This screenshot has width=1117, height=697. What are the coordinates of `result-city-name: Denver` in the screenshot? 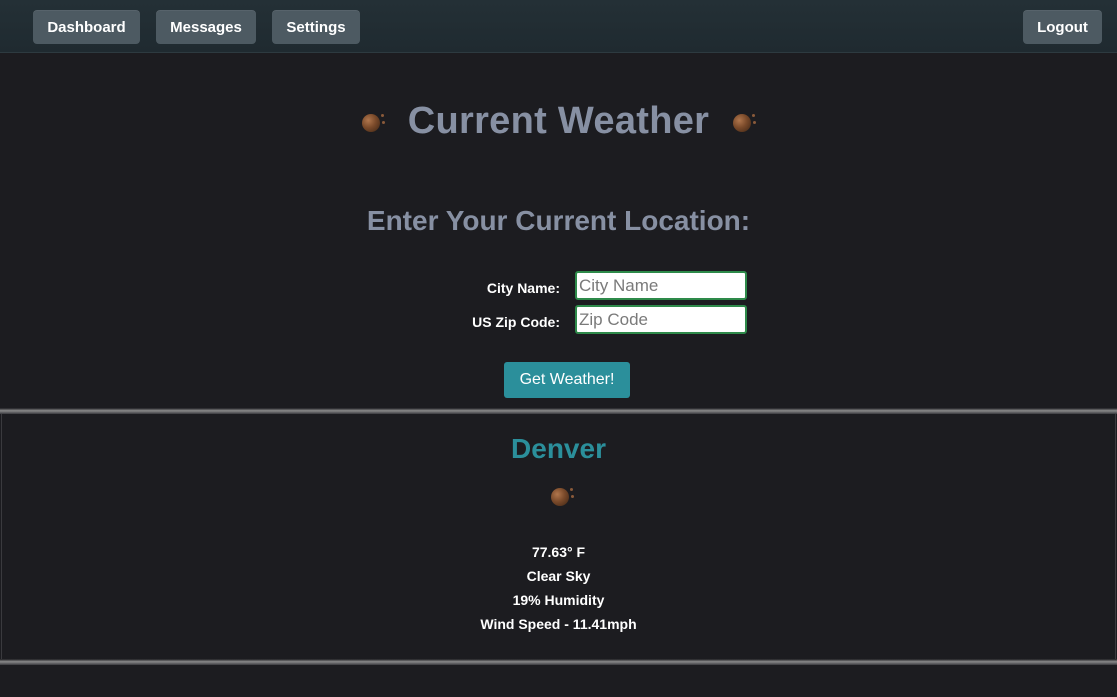 It's located at (558, 448).